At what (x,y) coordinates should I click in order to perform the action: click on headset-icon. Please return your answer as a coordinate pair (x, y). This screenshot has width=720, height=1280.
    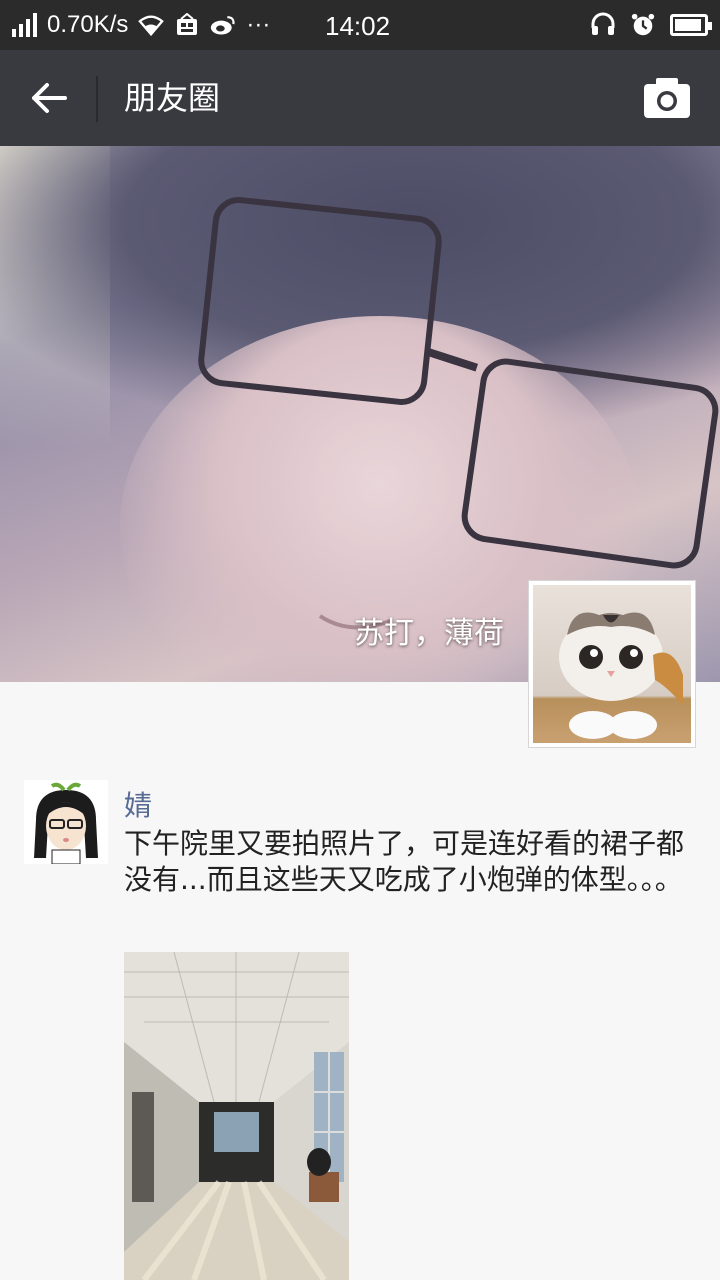
    Looking at the image, I should click on (603, 25).